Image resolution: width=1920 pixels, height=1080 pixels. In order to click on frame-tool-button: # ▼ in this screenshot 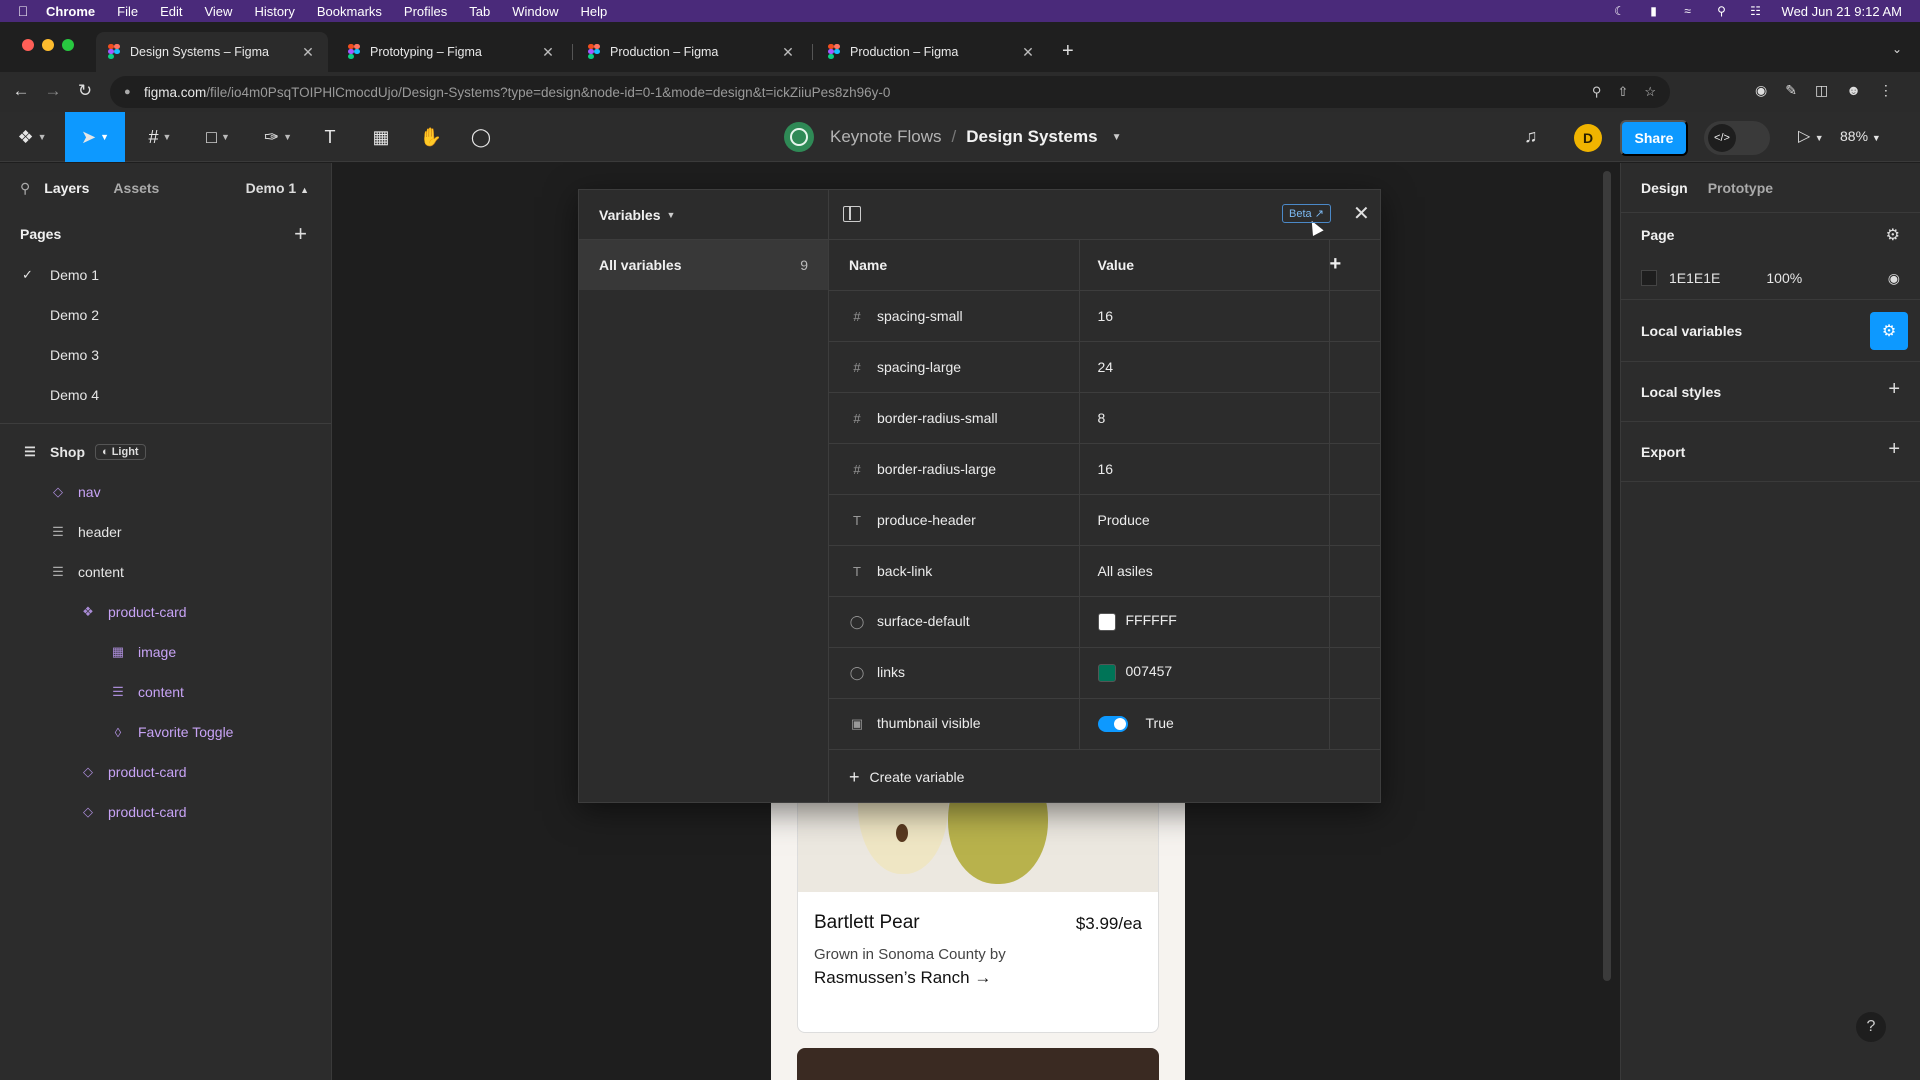, I will do `click(160, 137)`.